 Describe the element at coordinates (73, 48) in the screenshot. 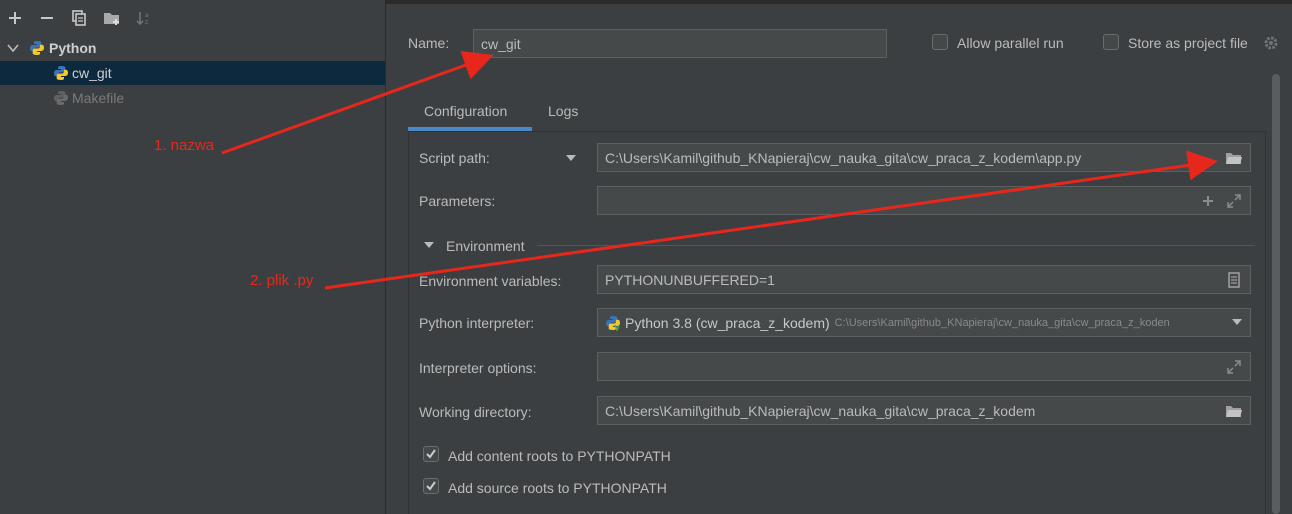

I see `tree-group-label: Python` at that location.